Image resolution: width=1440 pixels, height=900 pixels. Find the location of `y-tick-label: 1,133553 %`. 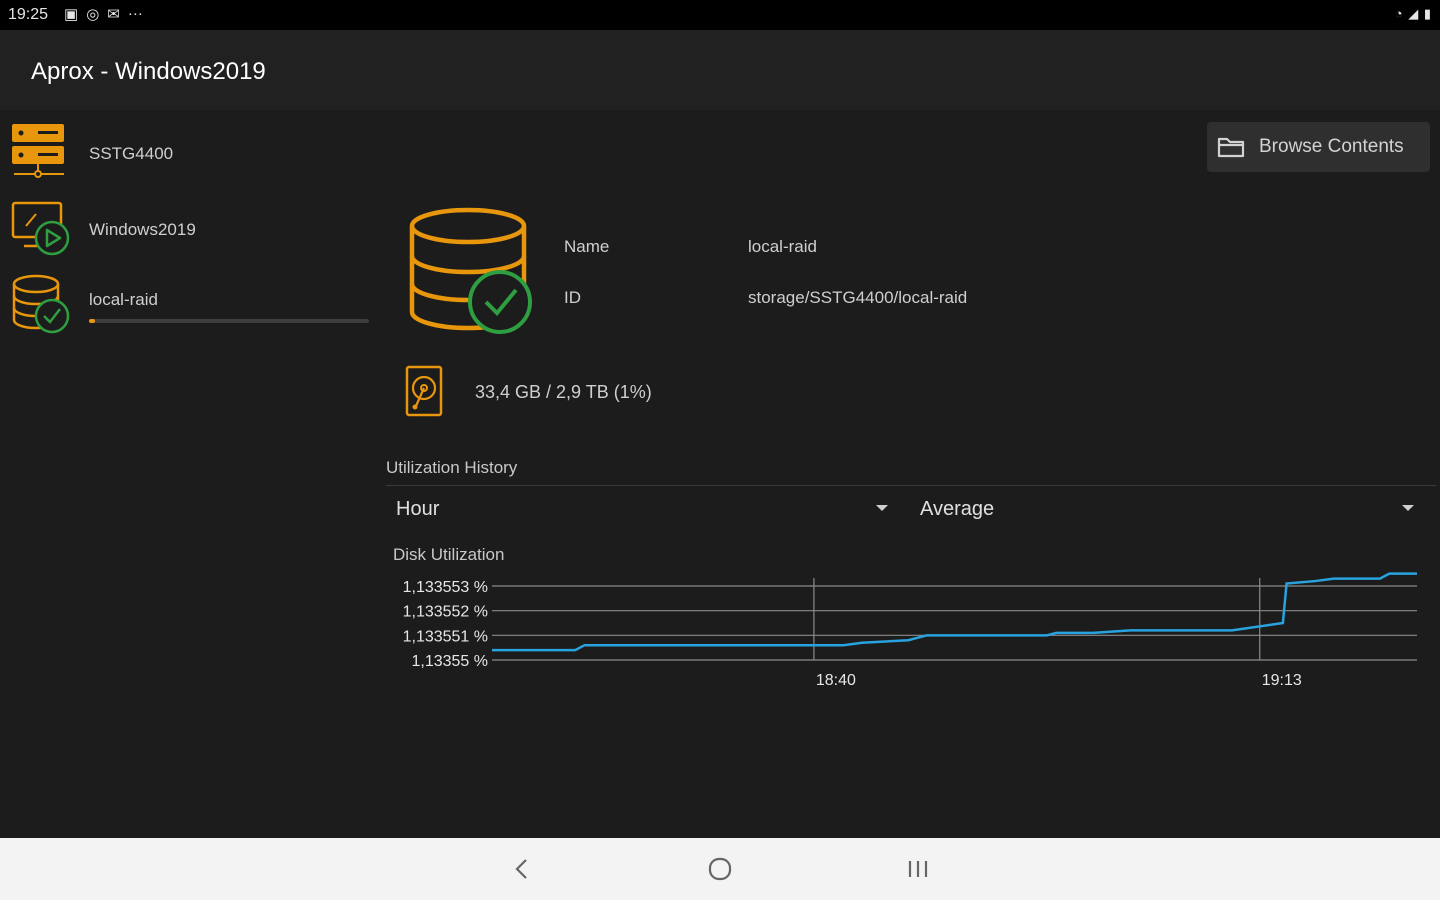

y-tick-label: 1,133553 % is located at coordinates (445, 587).